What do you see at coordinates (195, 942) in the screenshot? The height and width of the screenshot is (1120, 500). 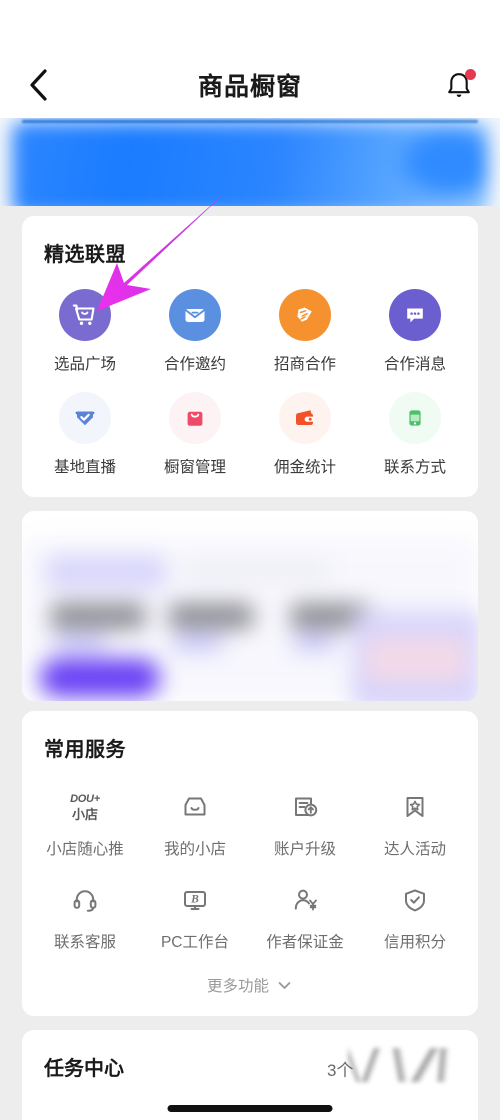 I see `service-item-label: PC工作台` at bounding box center [195, 942].